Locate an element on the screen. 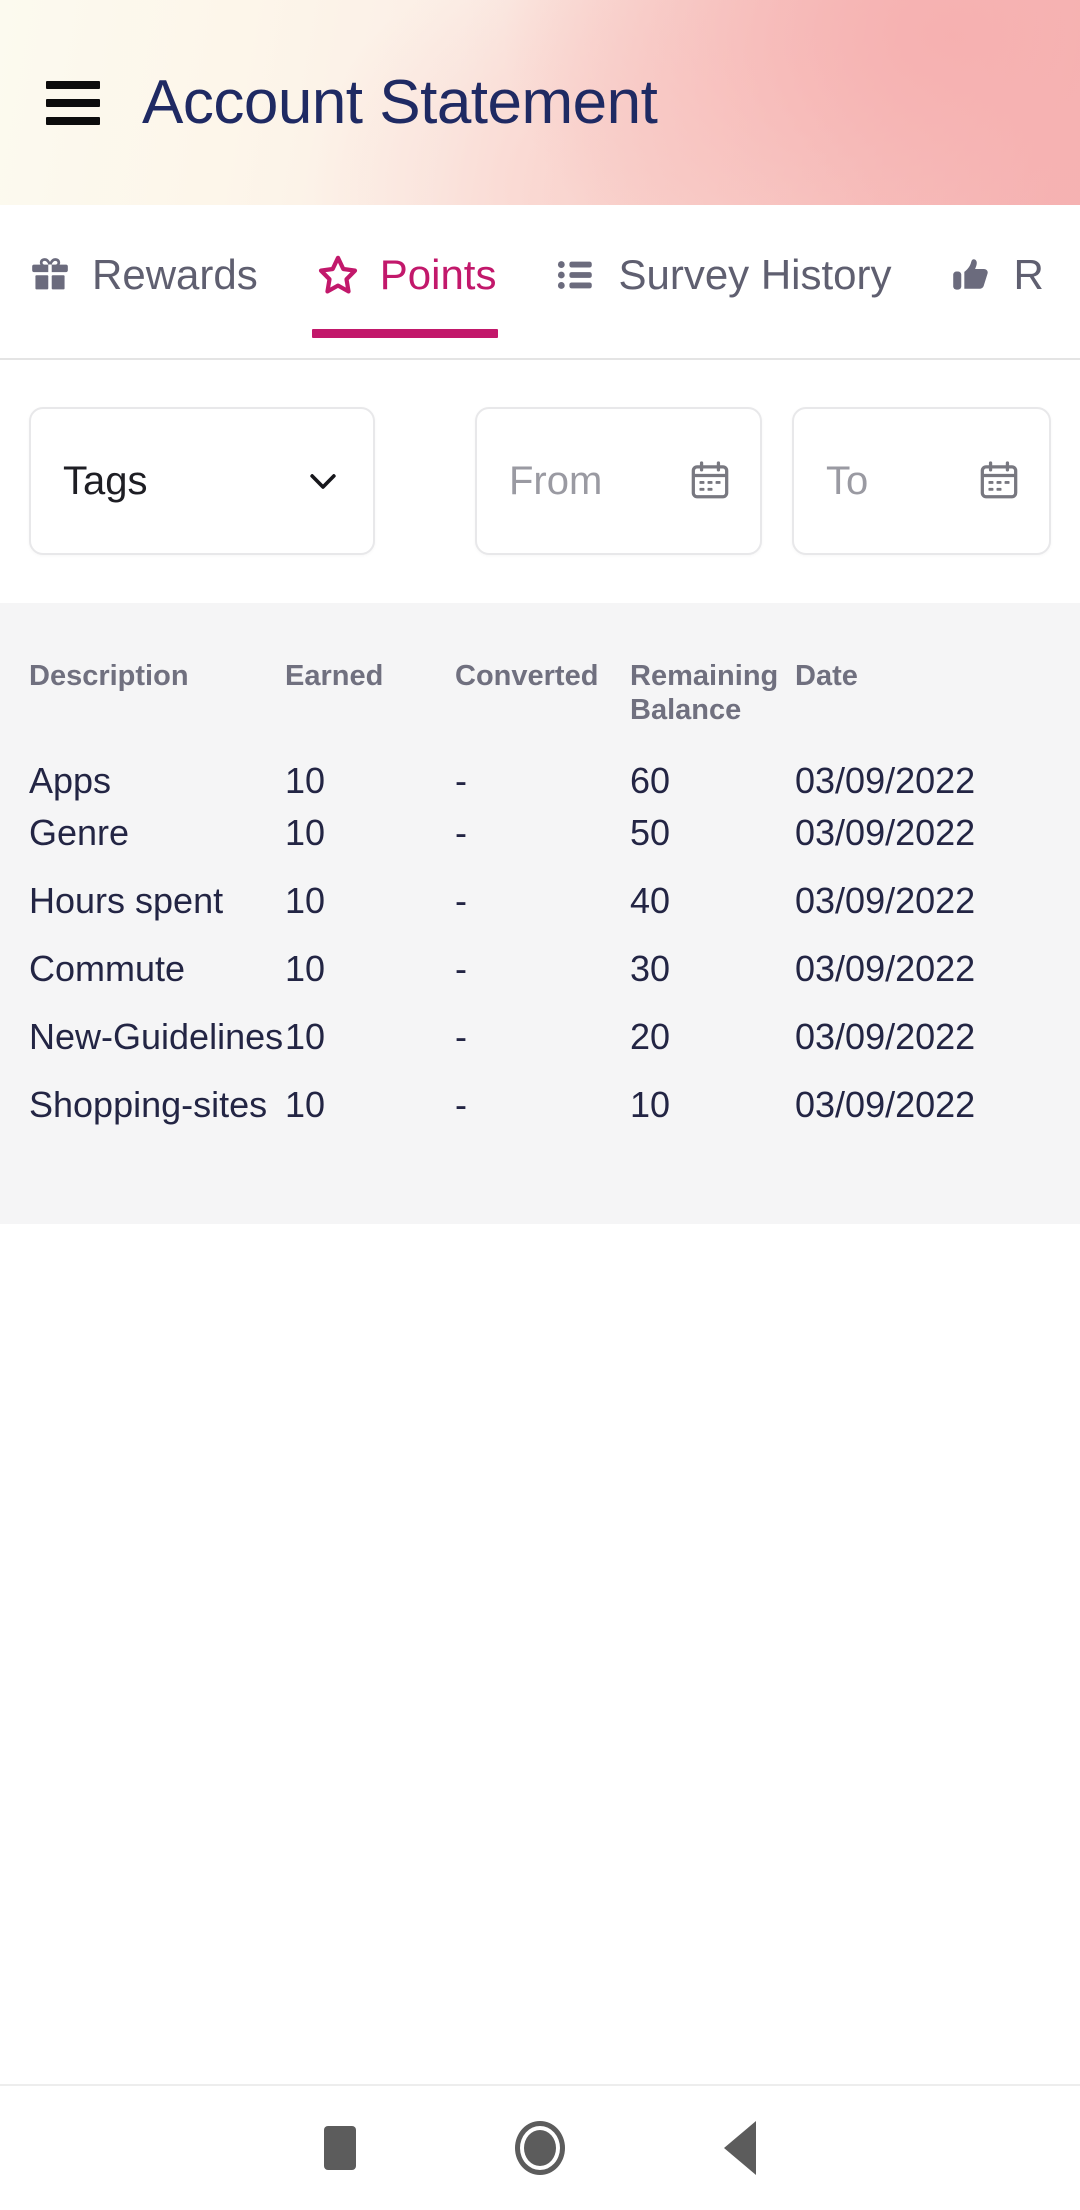 This screenshot has height=2210, width=1080. cell-remaining: 40 is located at coordinates (650, 901).